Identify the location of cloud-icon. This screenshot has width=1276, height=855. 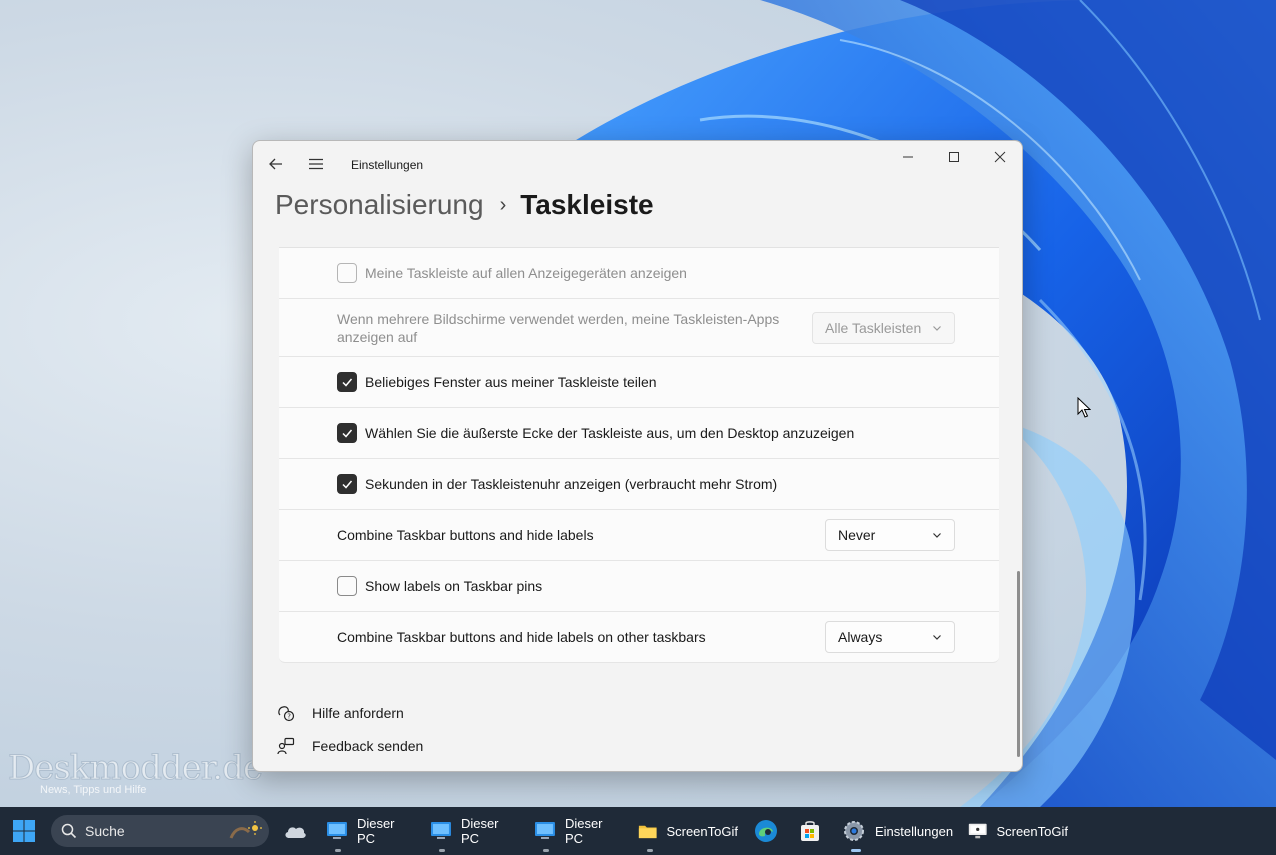
(295, 832).